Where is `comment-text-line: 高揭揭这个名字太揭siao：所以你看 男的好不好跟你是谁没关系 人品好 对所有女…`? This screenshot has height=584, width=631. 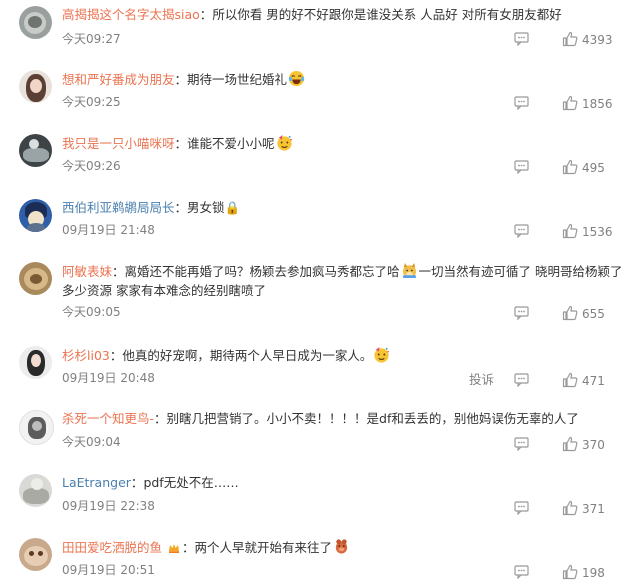
comment-text-line: 高揭揭这个名字太揭siao：所以你看 男的好不好跟你是谁没关系 人品好 对所有女… is located at coordinates (312, 15).